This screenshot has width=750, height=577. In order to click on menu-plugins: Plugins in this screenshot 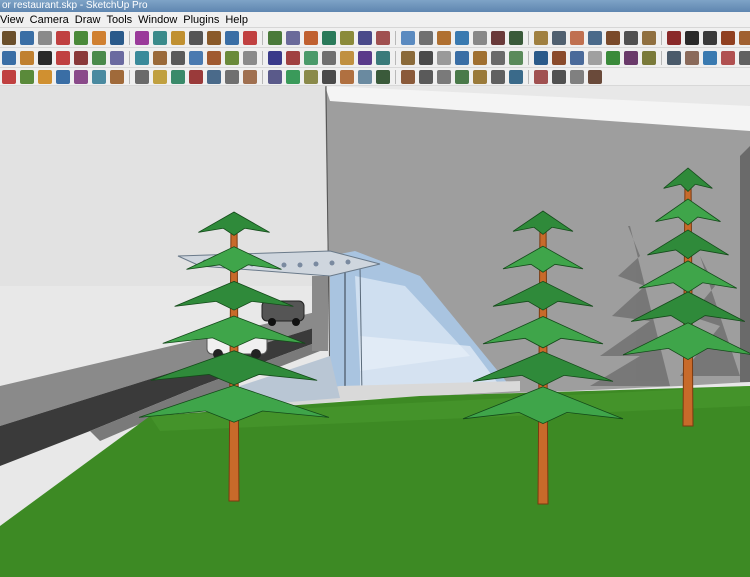, I will do `click(203, 19)`.